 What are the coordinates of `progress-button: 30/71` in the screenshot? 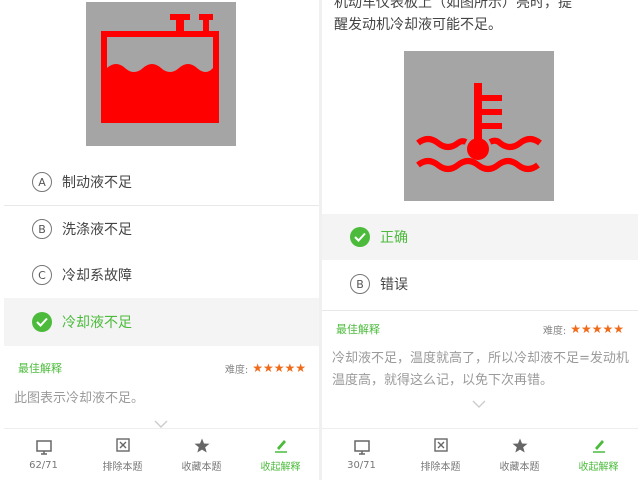 It's located at (361, 454).